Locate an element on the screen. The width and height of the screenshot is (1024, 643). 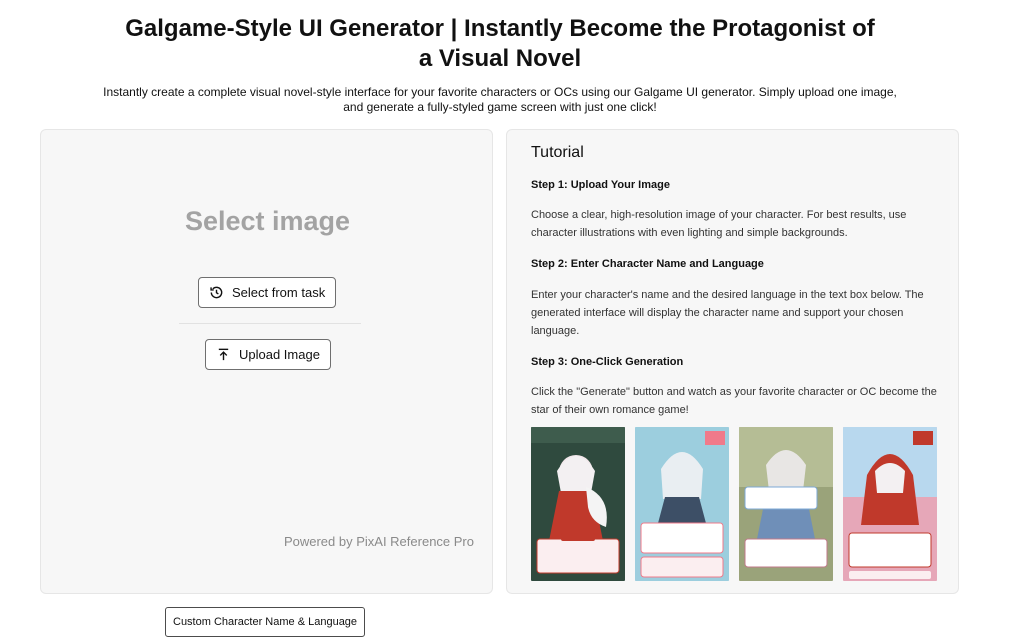
select-from-task-button: Select from task is located at coordinates (267, 292).